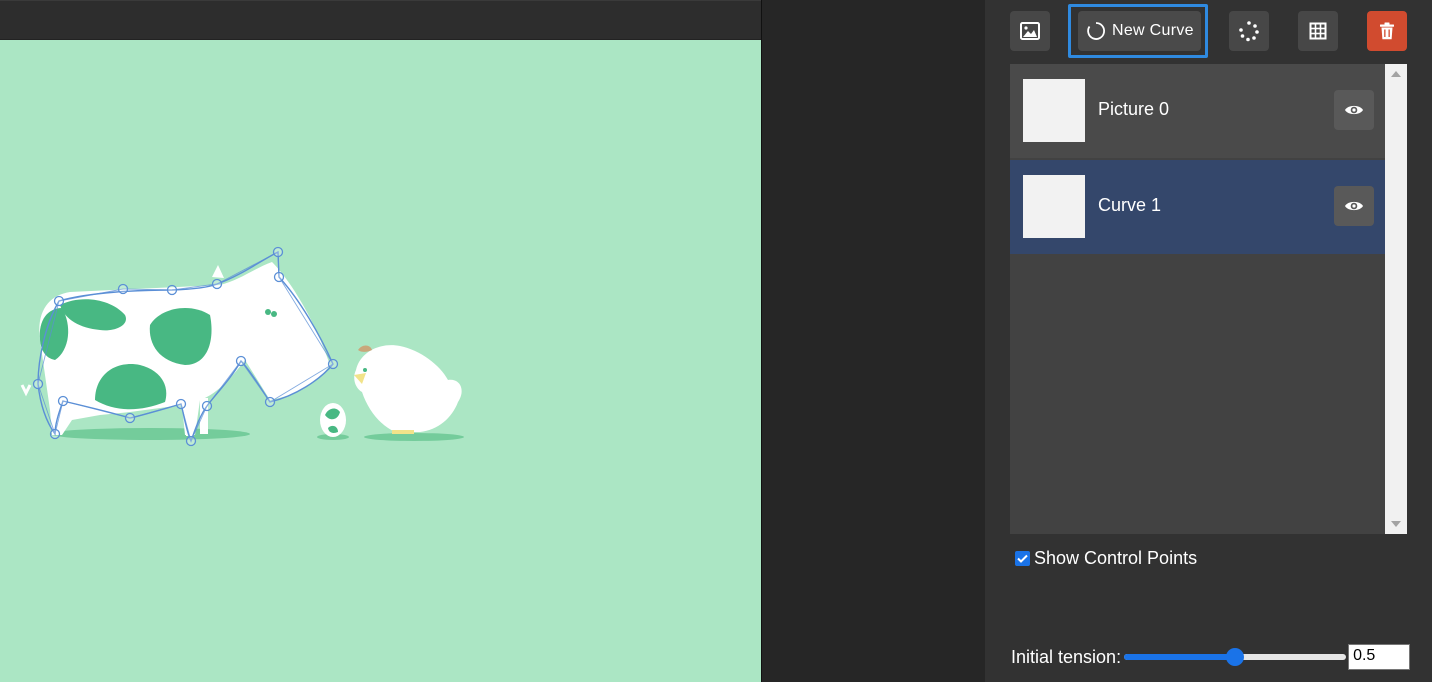 The width and height of the screenshot is (1432, 682). Describe the element at coordinates (1396, 74) in the screenshot. I see `scroll-up-arrow-icon` at that location.